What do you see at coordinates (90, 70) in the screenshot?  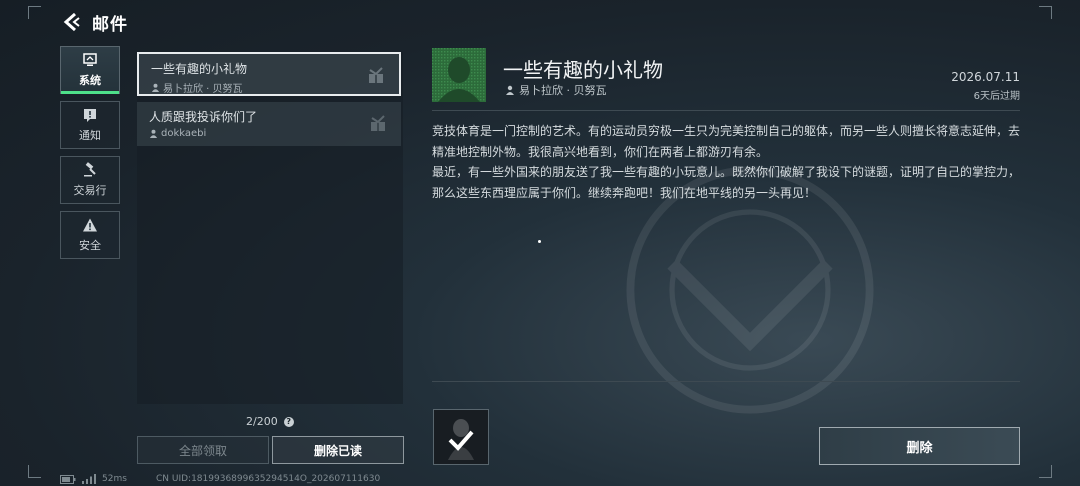 I see `tab-system: 系统` at bounding box center [90, 70].